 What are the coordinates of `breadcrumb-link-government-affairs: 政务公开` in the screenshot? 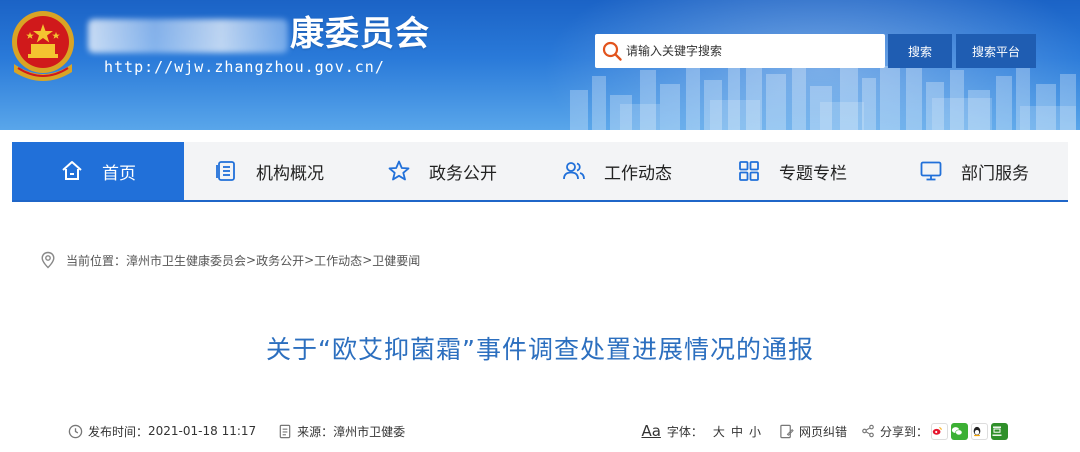 It's located at (280, 260).